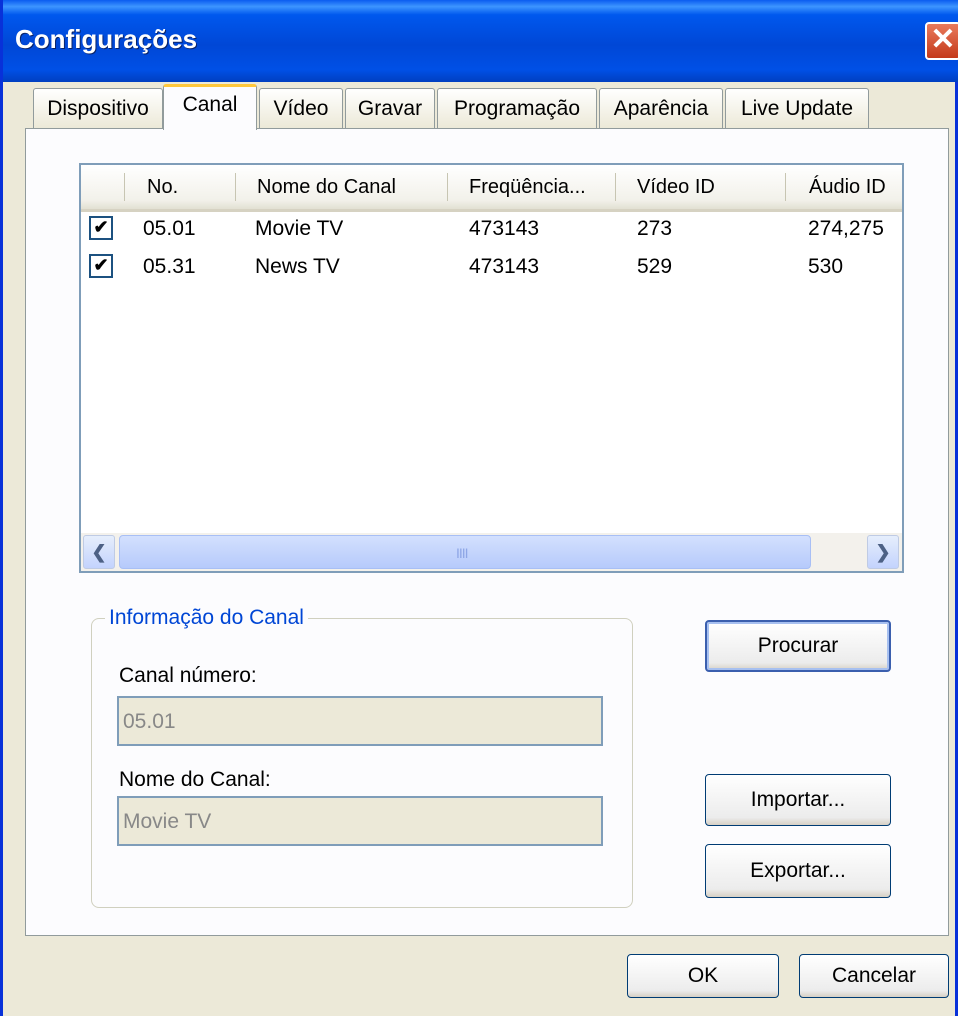  I want to click on scrollbar-thumb: IIII, so click(465, 552).